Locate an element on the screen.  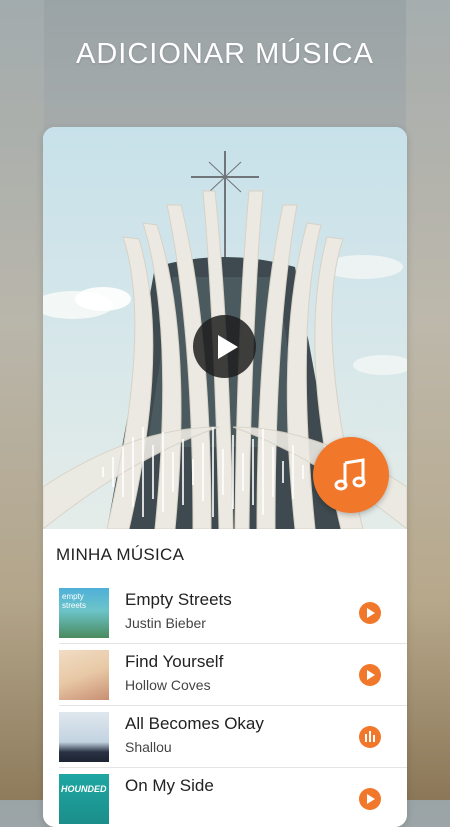
background-blur-left is located at coordinates (22, 400).